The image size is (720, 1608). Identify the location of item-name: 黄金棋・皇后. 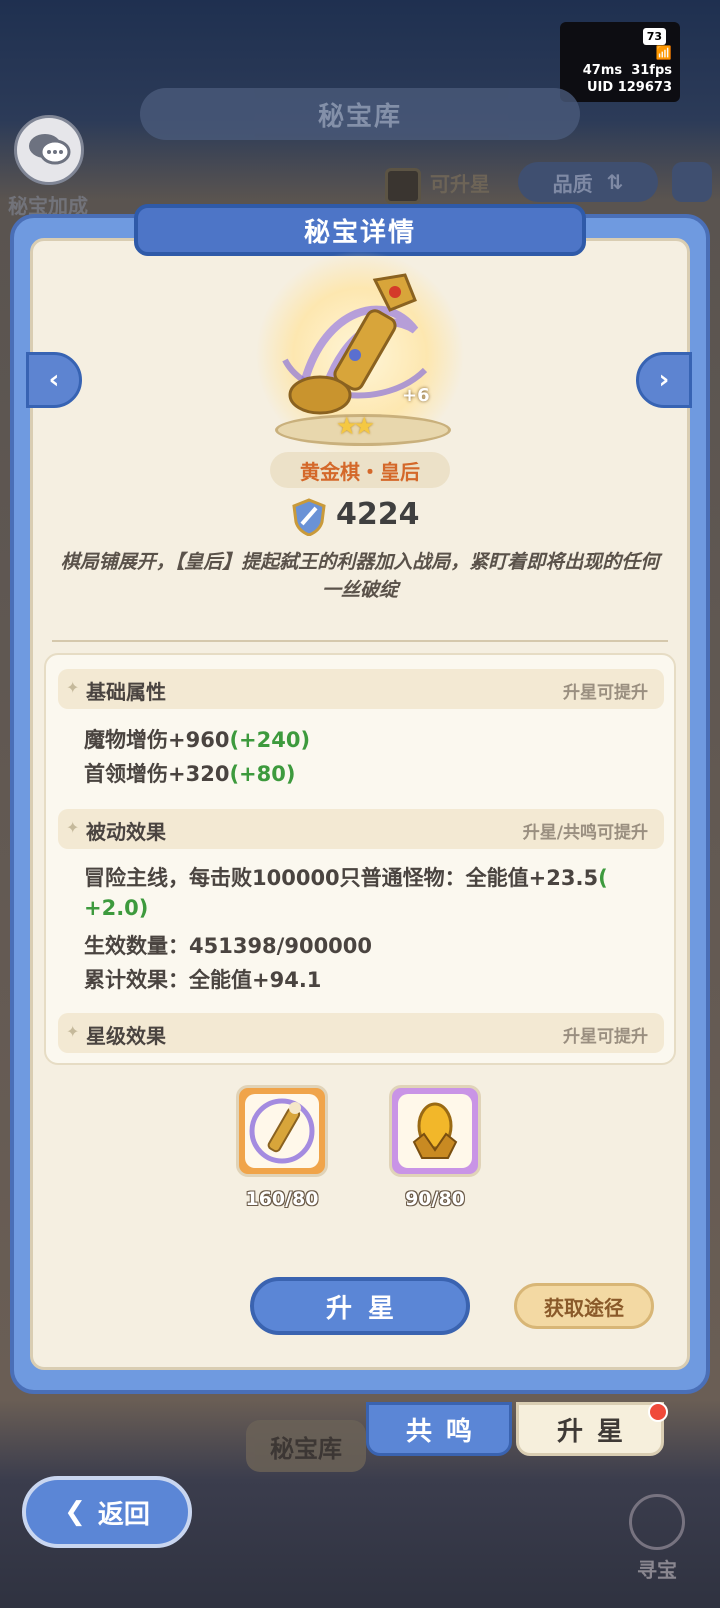
(360, 470).